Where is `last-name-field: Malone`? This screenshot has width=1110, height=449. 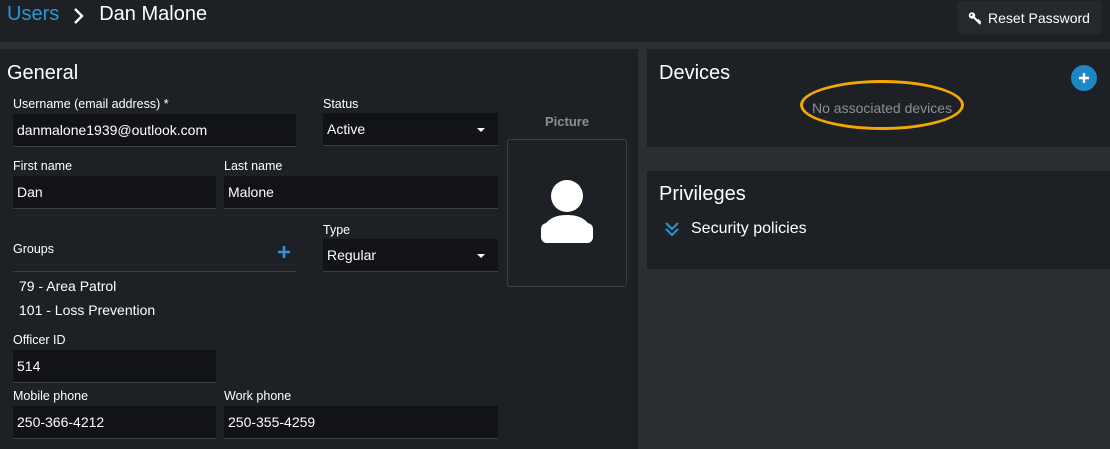
last-name-field: Malone is located at coordinates (361, 192).